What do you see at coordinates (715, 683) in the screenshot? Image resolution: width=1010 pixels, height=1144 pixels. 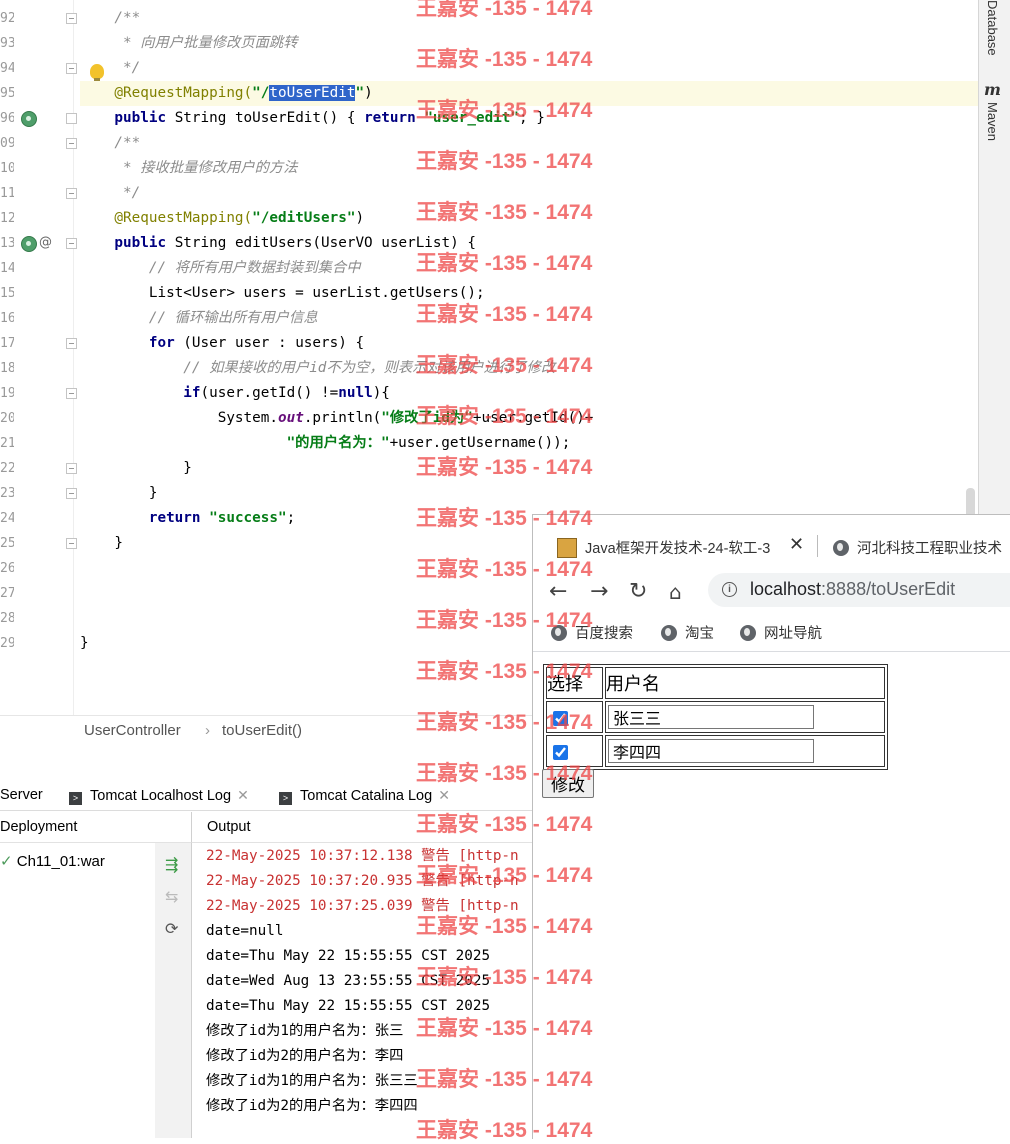 I see `table-header-row: 选择 用户名` at bounding box center [715, 683].